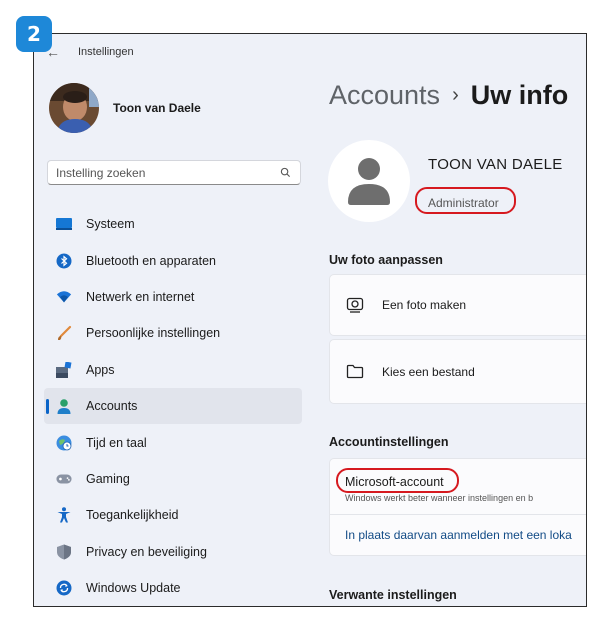 The image size is (608, 617). Describe the element at coordinates (384, 95) in the screenshot. I see `breadcrumb-parent: Accounts` at that location.